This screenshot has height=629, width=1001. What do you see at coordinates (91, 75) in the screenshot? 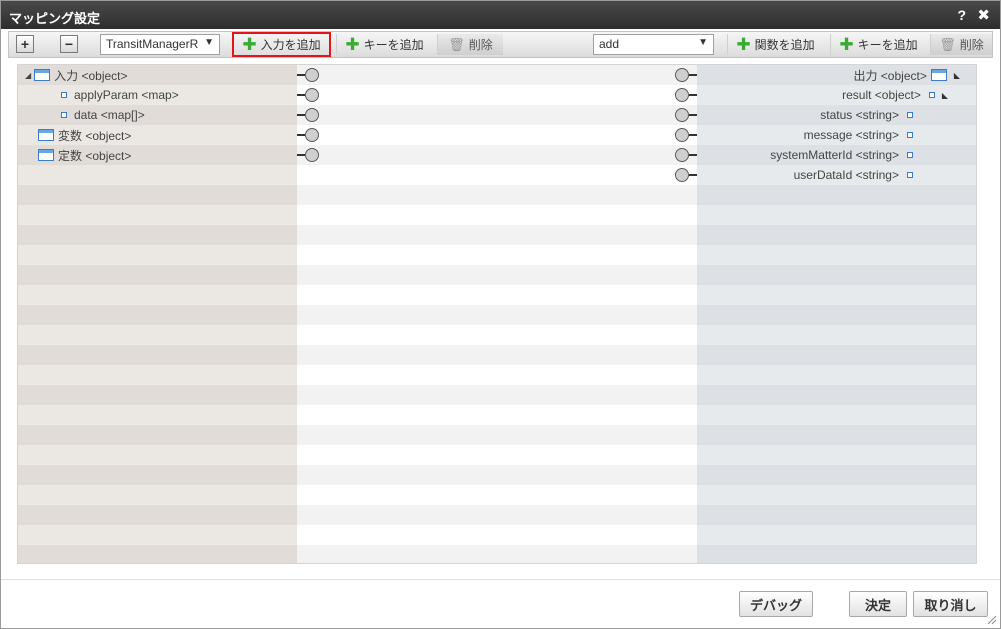
I see `node-label: 入力 <object>` at bounding box center [91, 75].